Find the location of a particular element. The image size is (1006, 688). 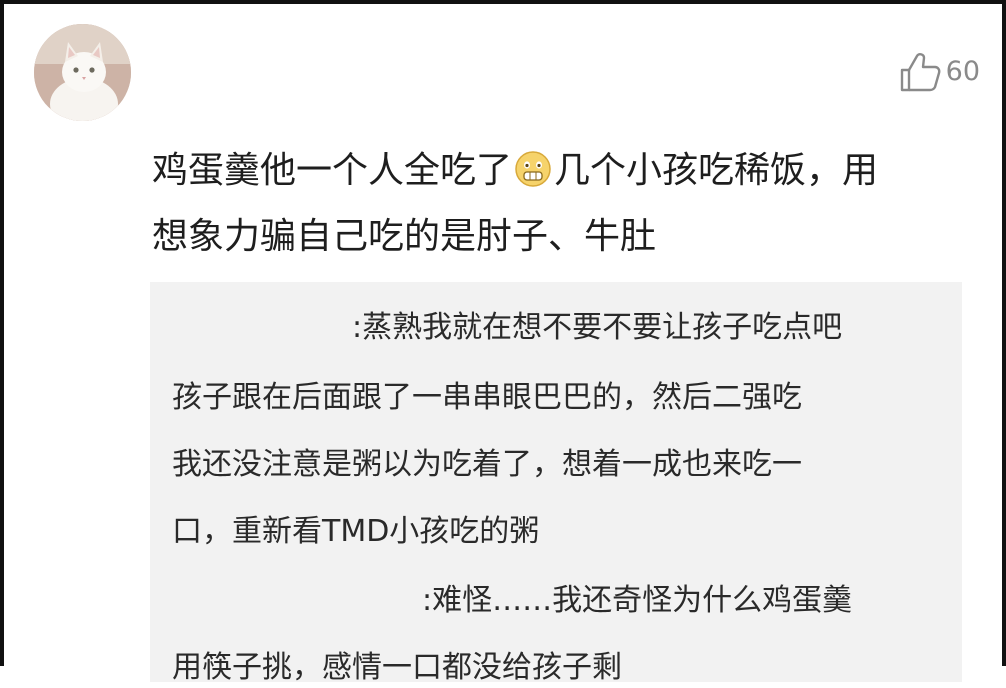

like-button: 60 is located at coordinates (939, 72).